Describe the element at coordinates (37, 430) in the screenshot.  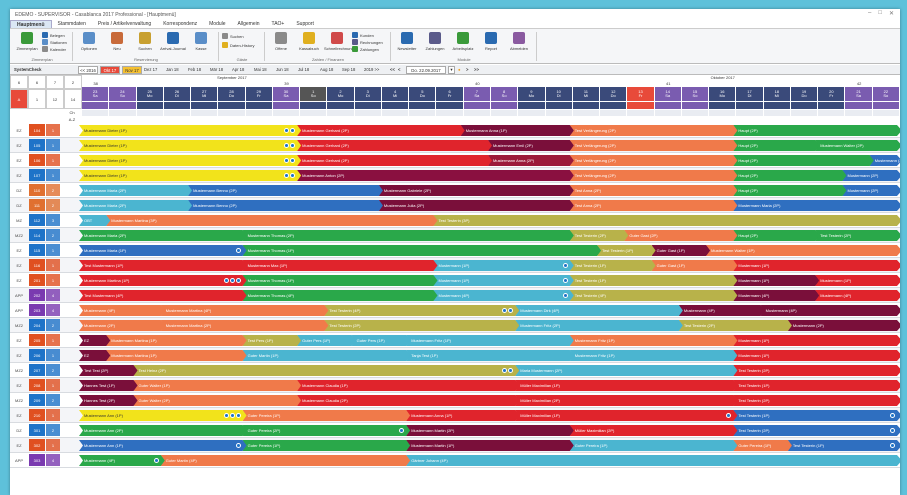
I see `room-number: 301` at that location.